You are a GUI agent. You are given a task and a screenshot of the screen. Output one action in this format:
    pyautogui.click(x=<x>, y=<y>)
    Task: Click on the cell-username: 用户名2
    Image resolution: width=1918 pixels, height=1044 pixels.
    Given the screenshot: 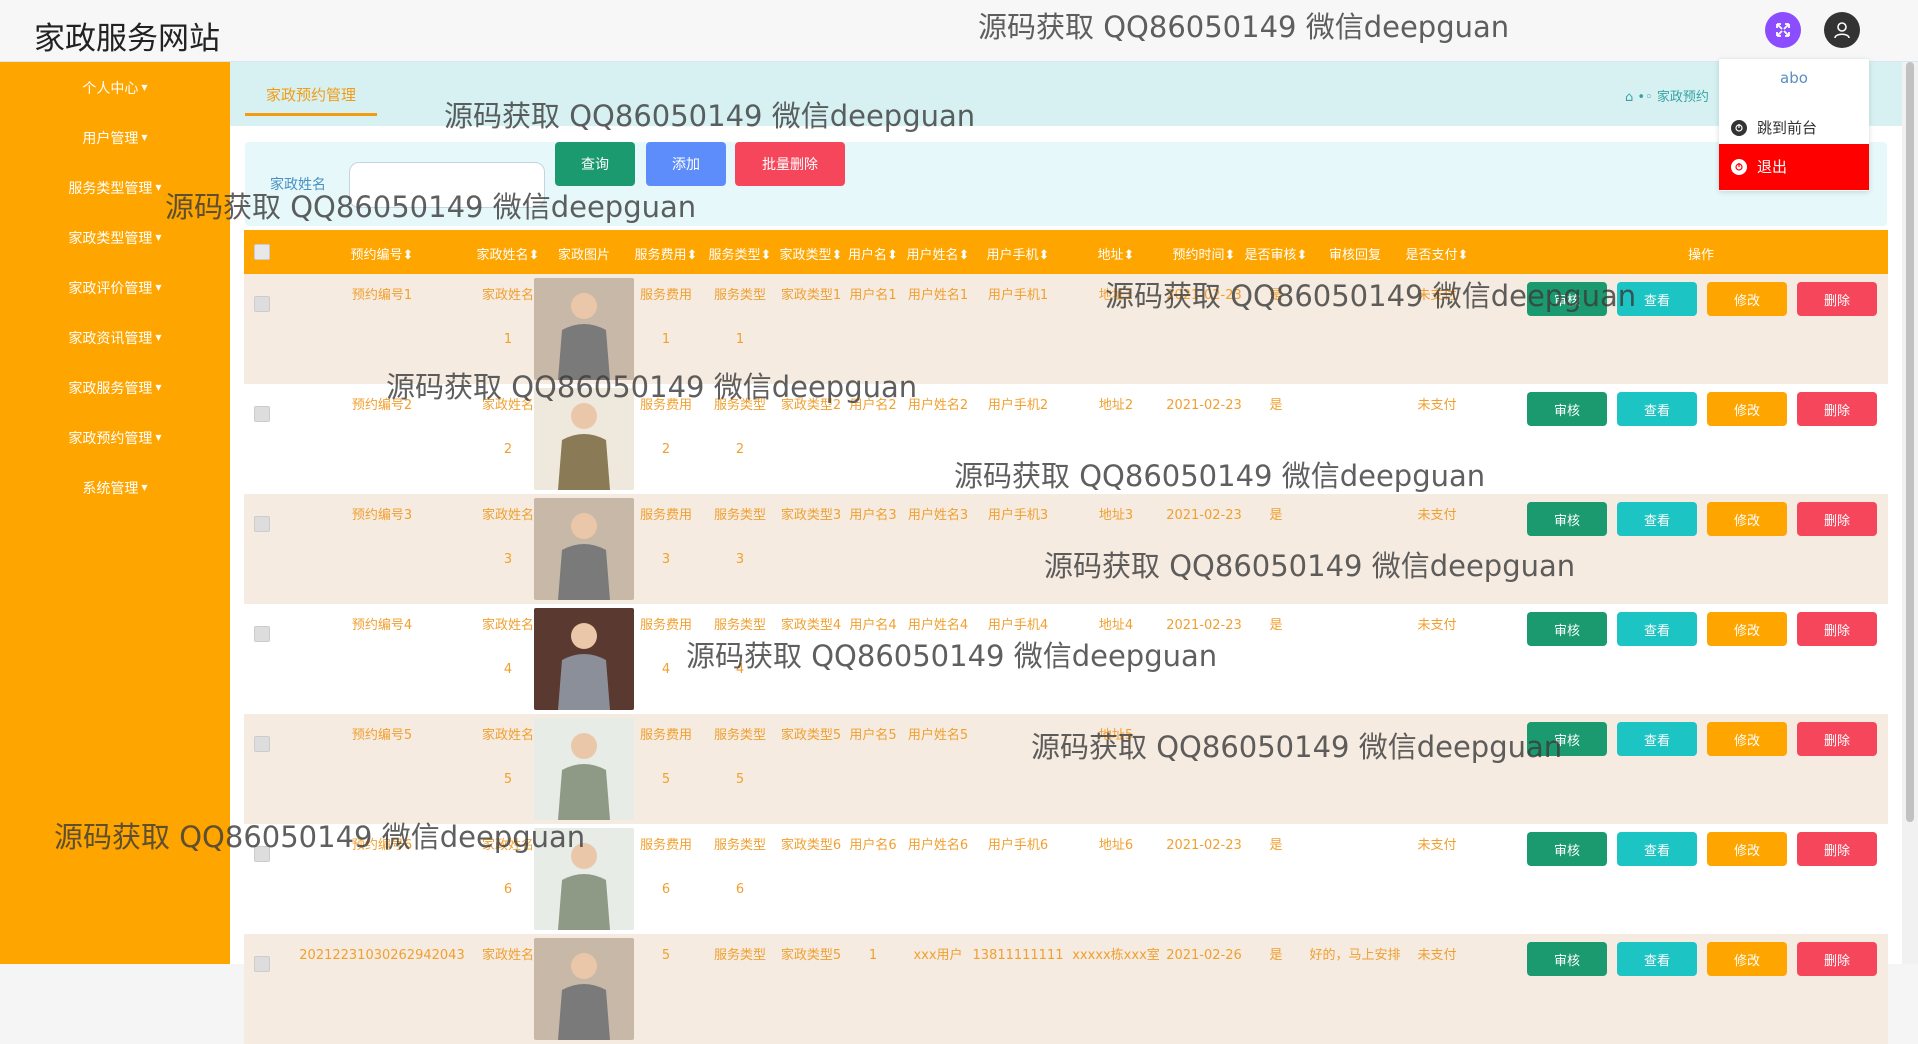 What is the action you would take?
    pyautogui.click(x=873, y=405)
    